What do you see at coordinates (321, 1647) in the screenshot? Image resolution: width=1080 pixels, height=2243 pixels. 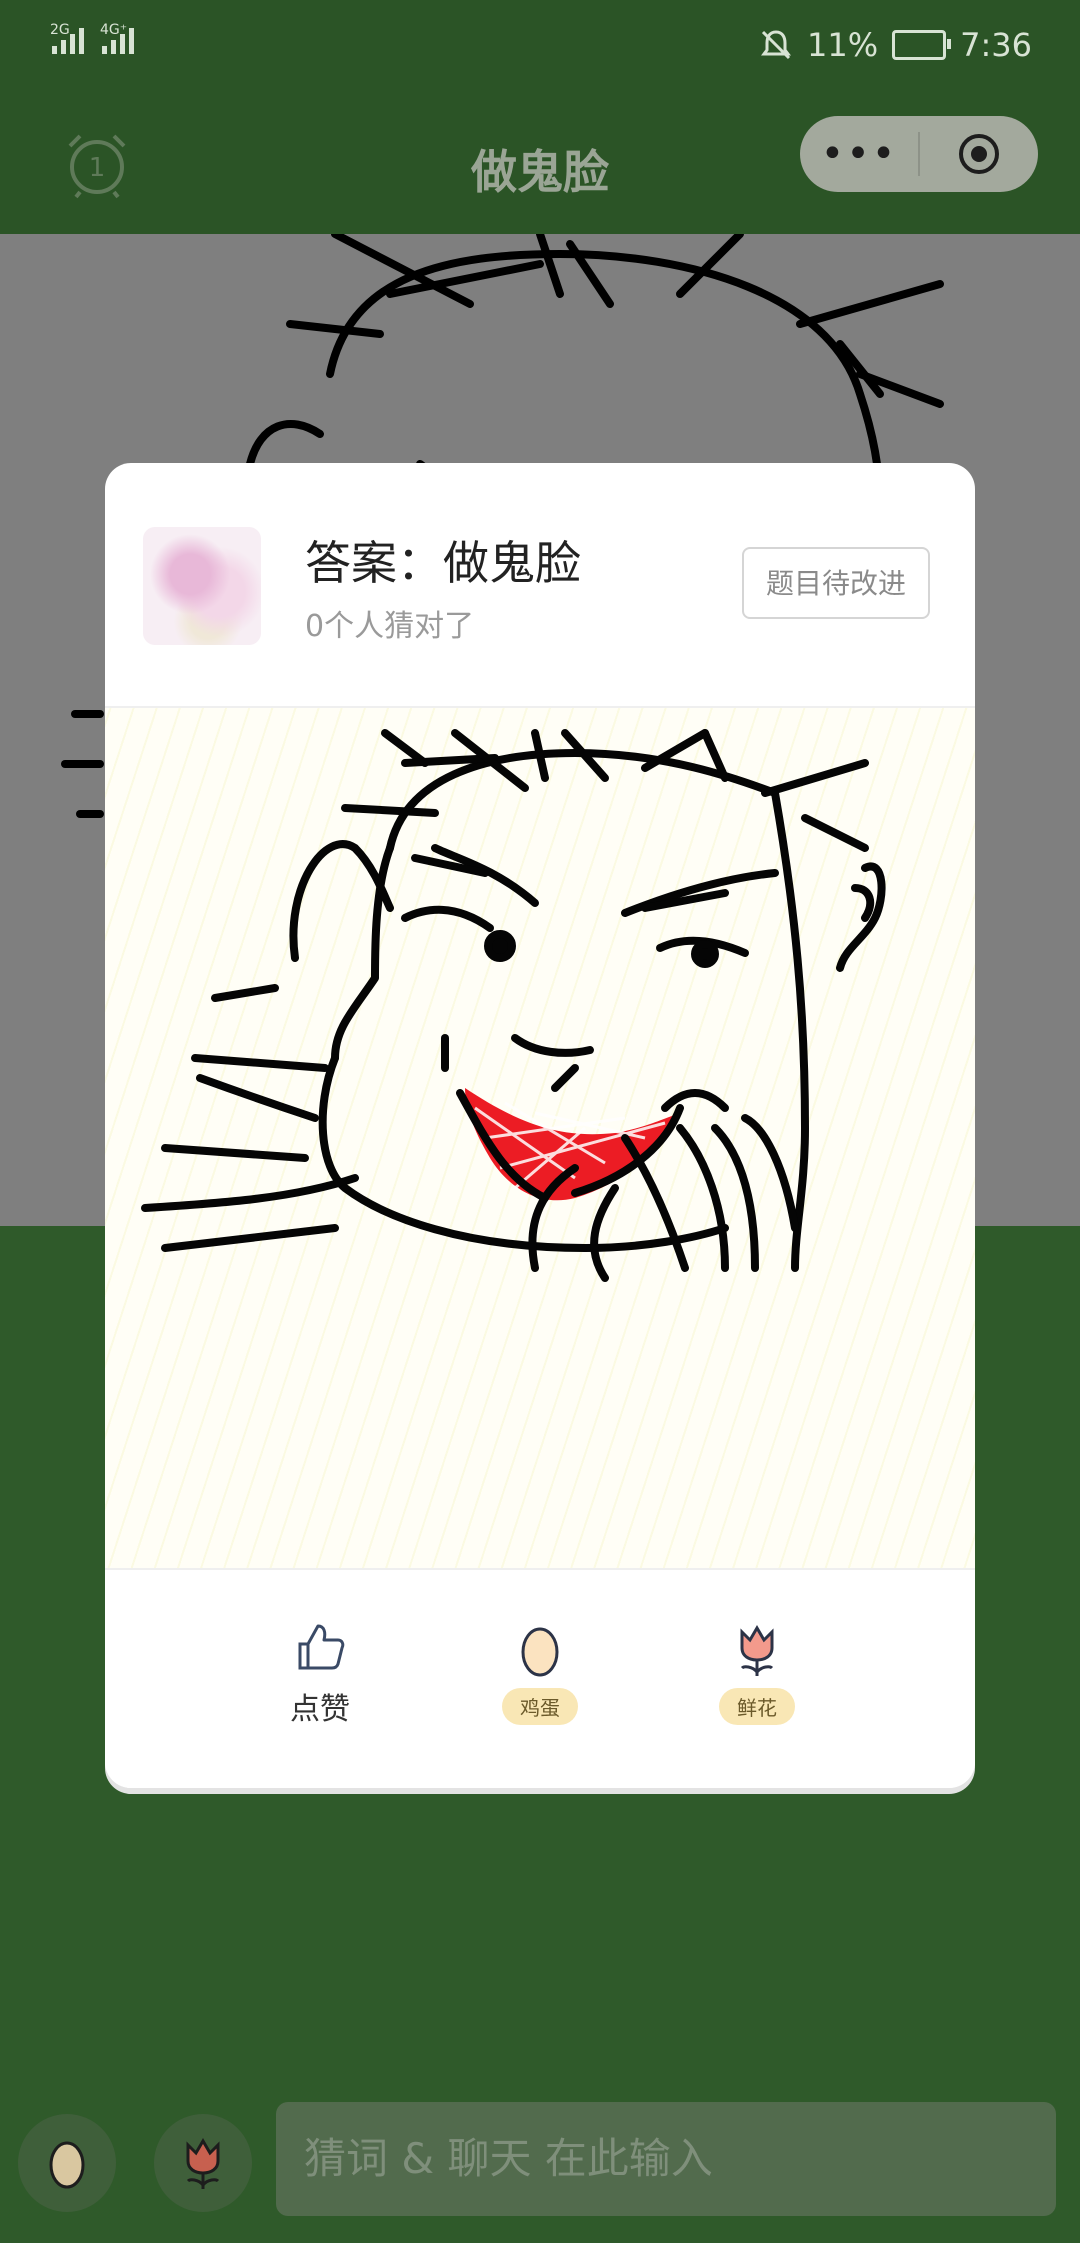 I see `thumbs-up-icon` at bounding box center [321, 1647].